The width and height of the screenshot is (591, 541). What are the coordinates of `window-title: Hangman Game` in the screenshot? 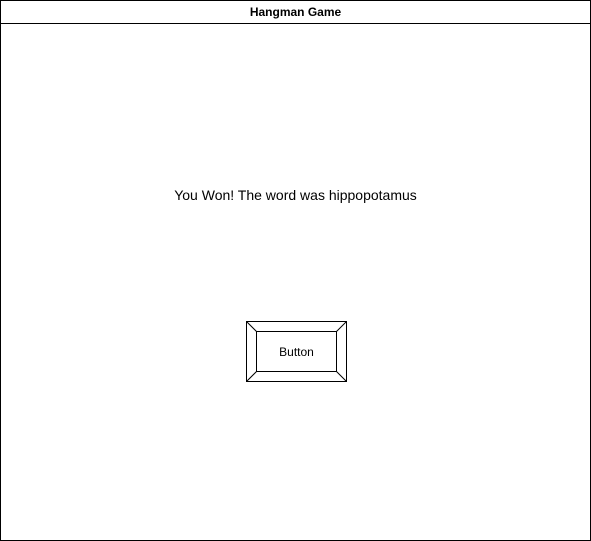 It's located at (295, 12).